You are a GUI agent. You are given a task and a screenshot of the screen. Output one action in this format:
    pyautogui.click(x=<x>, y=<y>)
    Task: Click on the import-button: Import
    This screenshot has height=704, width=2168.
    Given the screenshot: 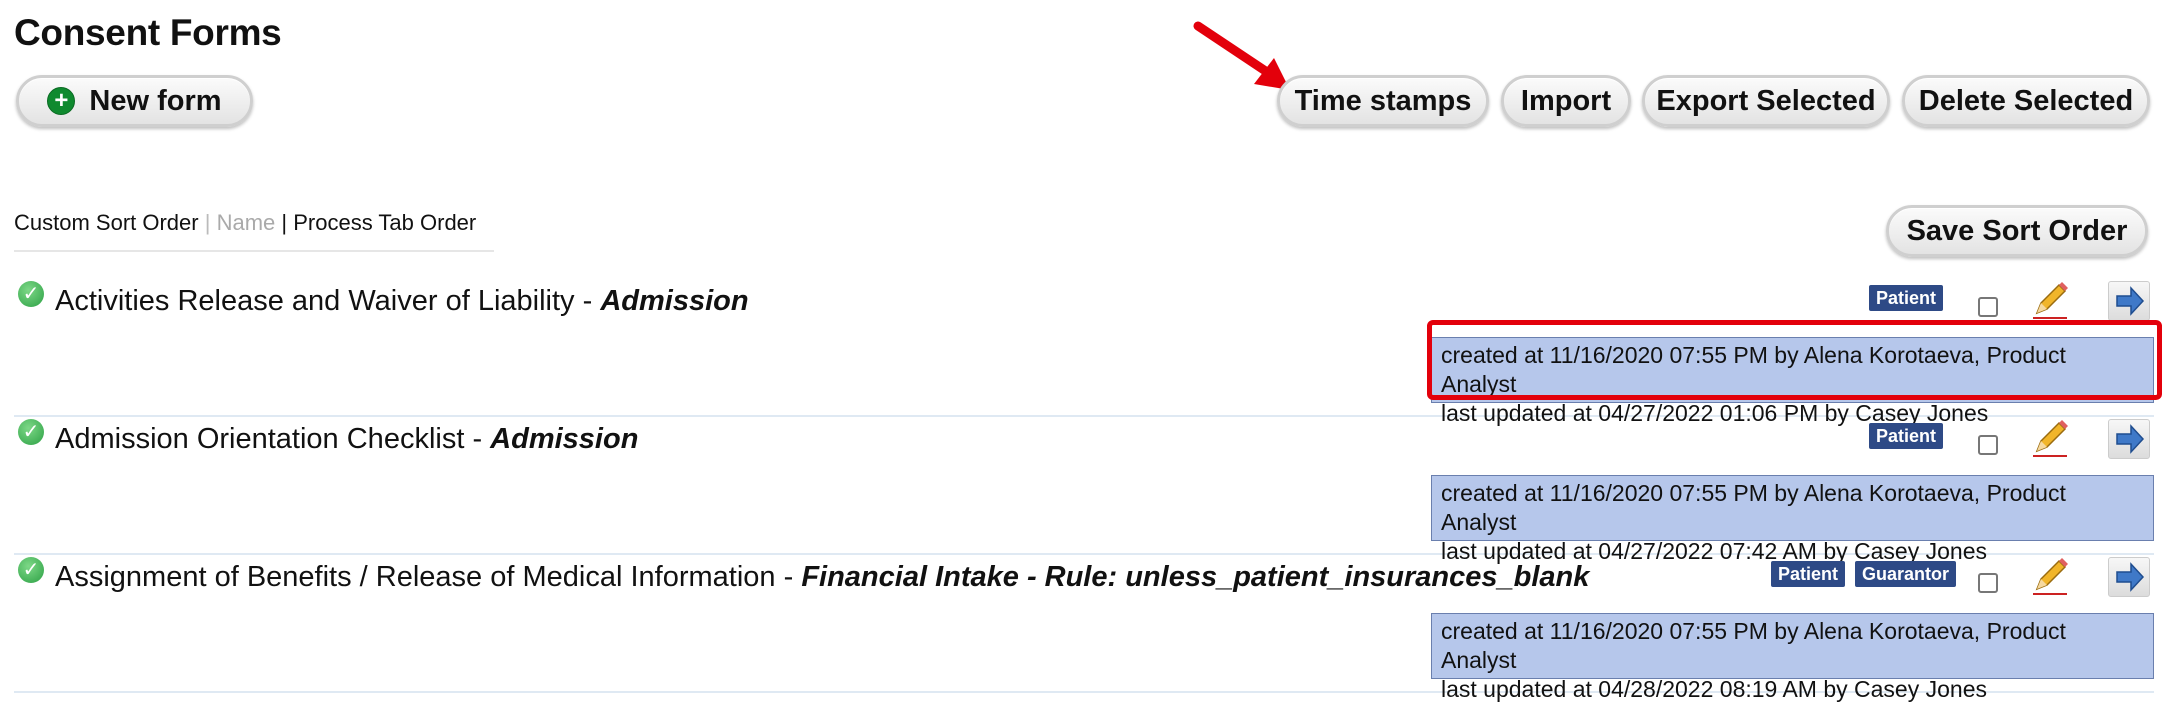 What is the action you would take?
    pyautogui.click(x=1566, y=101)
    